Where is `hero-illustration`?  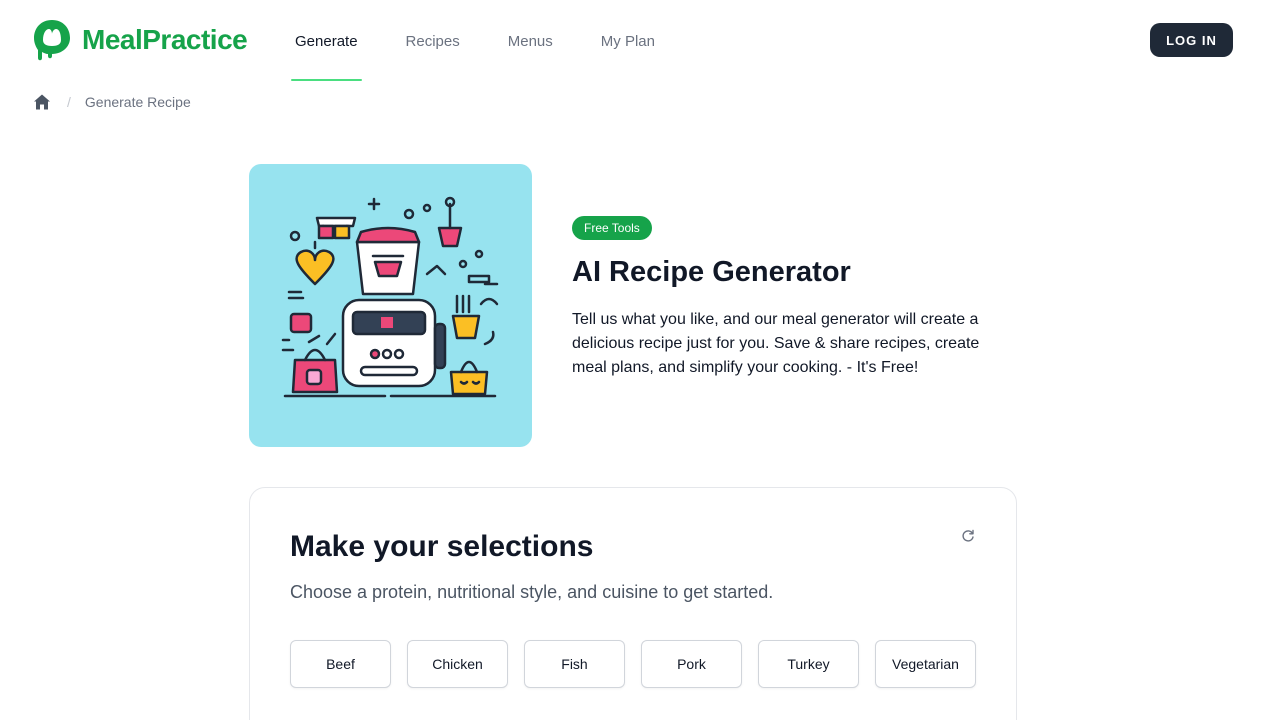
hero-illustration is located at coordinates (390, 305).